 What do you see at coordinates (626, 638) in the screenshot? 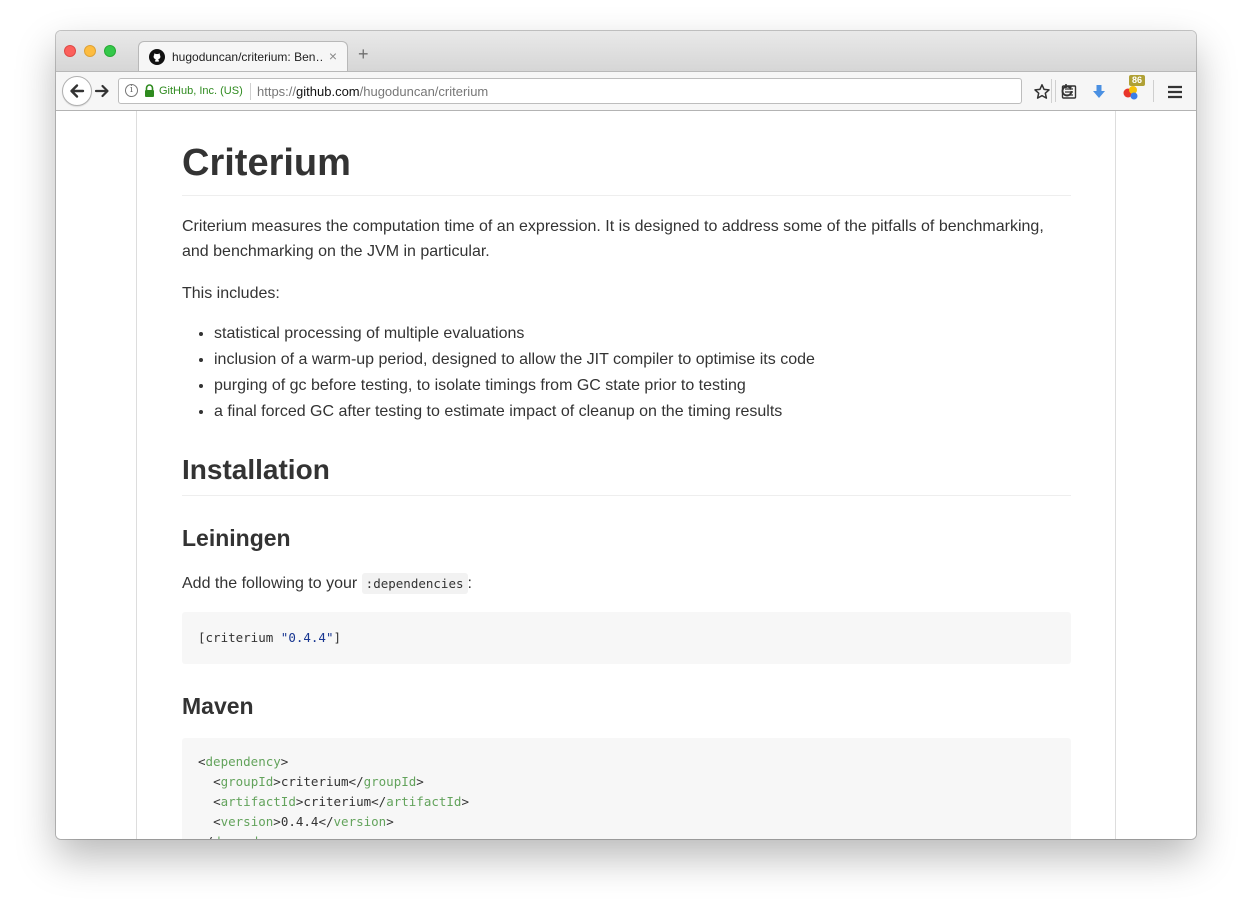
I see `leiningen-code-block: [criterium "0.4.4"]` at bounding box center [626, 638].